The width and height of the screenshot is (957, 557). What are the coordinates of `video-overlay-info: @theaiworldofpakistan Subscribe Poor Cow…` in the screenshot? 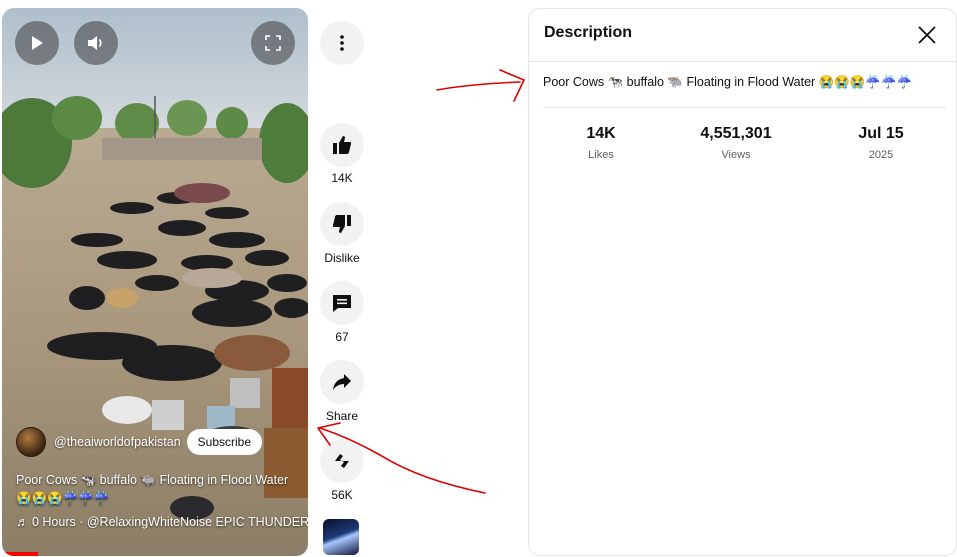 It's located at (162, 491).